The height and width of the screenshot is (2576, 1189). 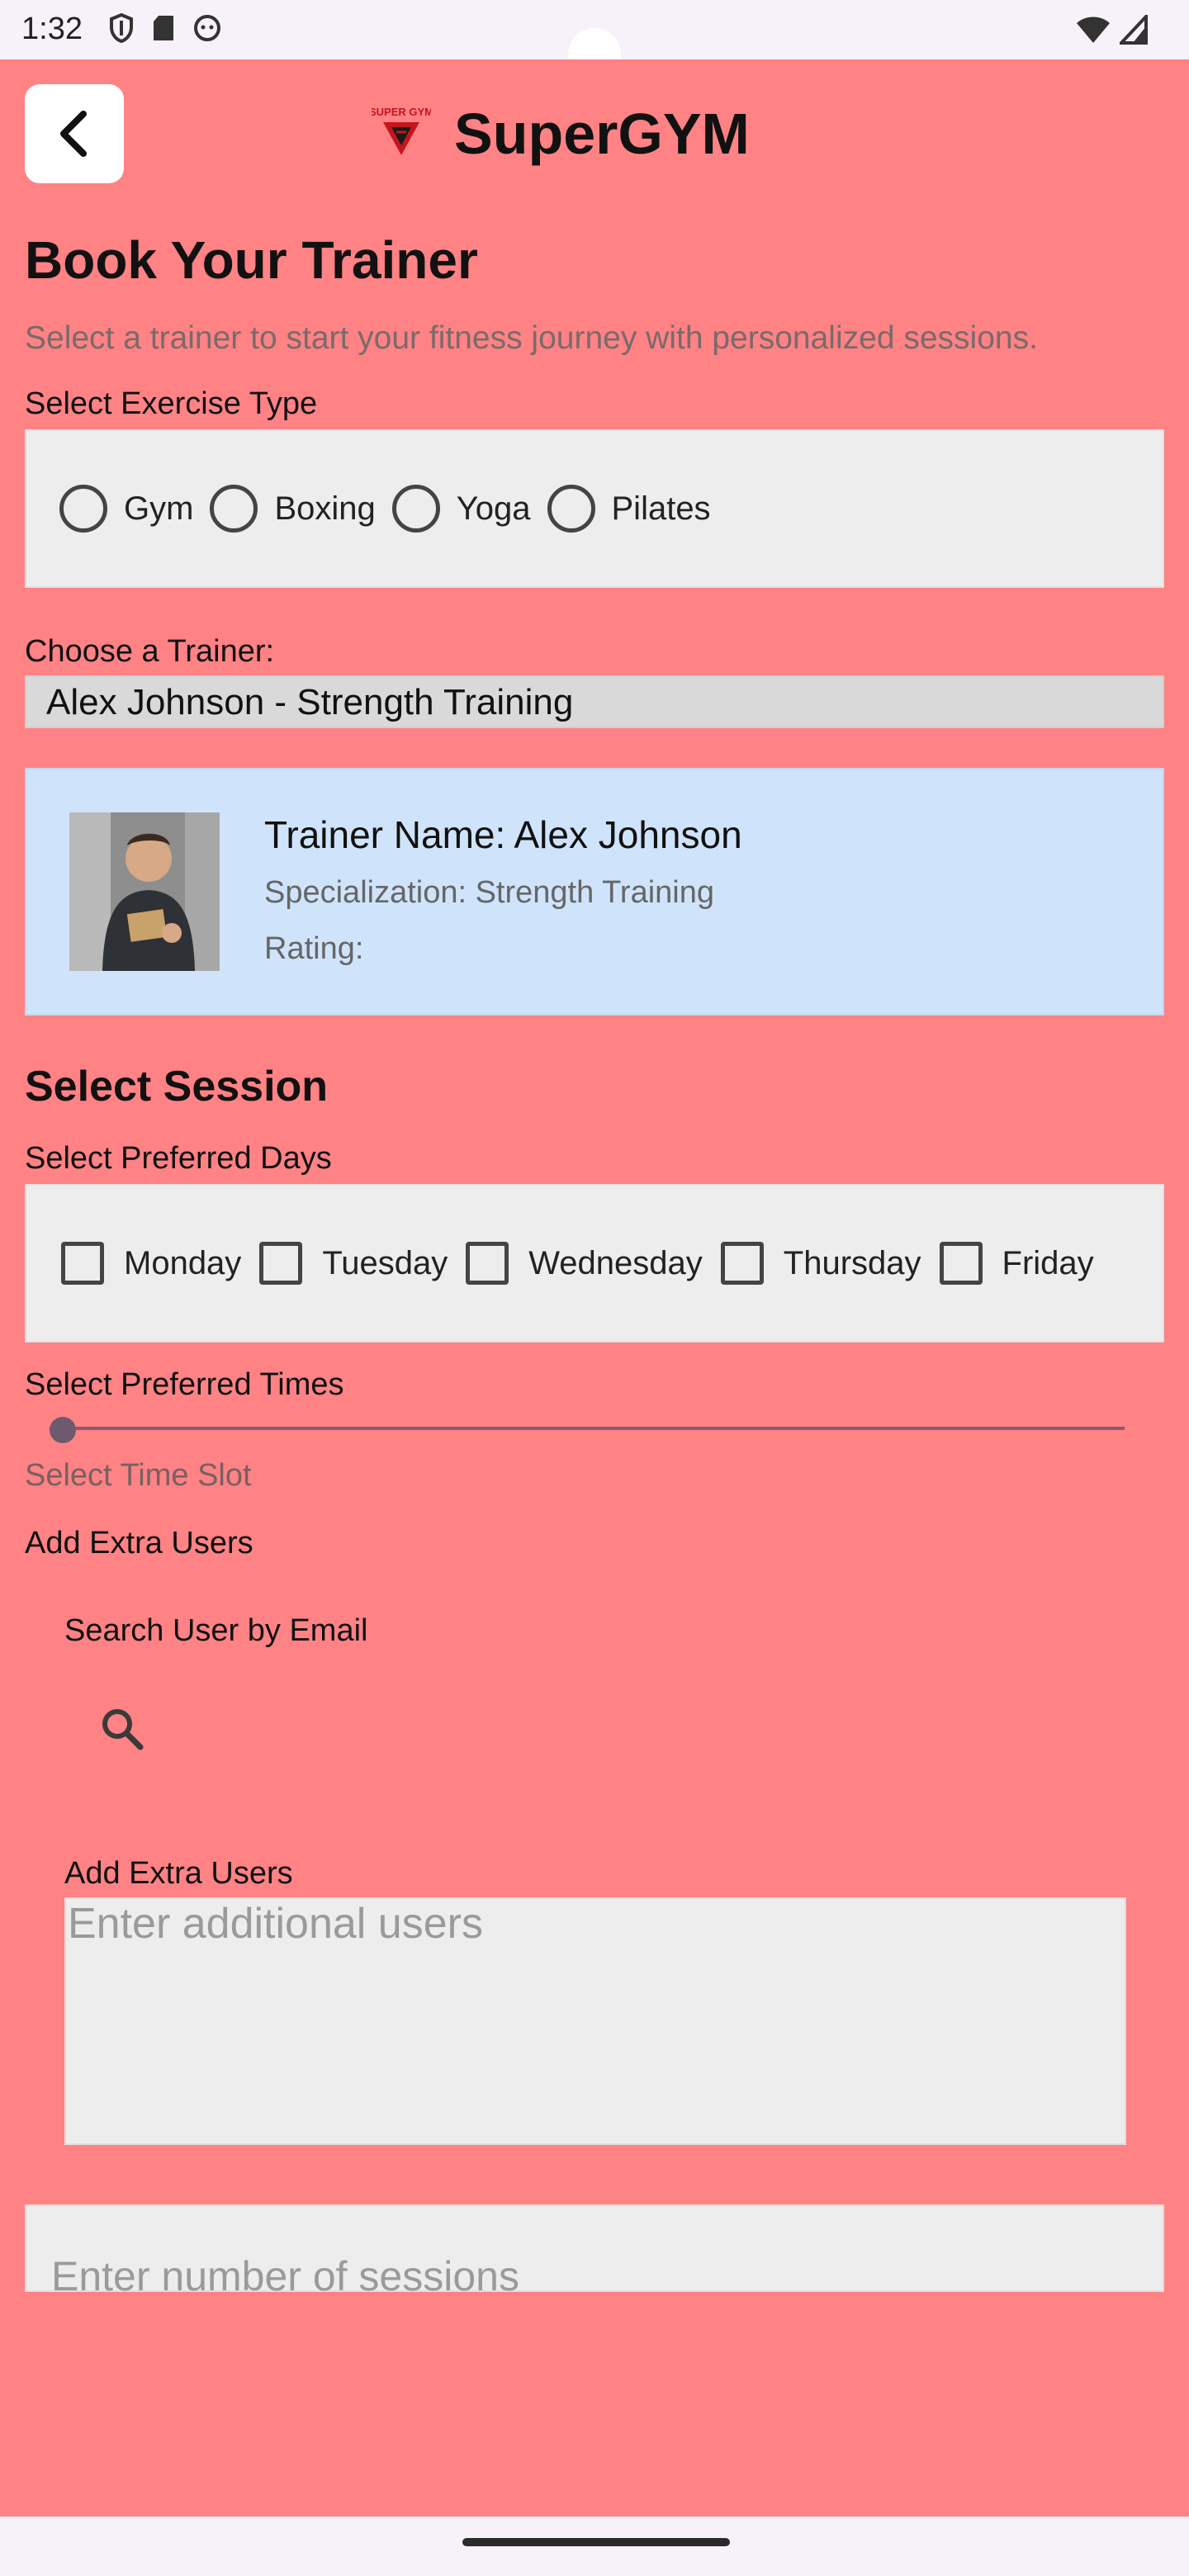 I want to click on preferred-days-label: Select Preferred Days, so click(x=178, y=1158).